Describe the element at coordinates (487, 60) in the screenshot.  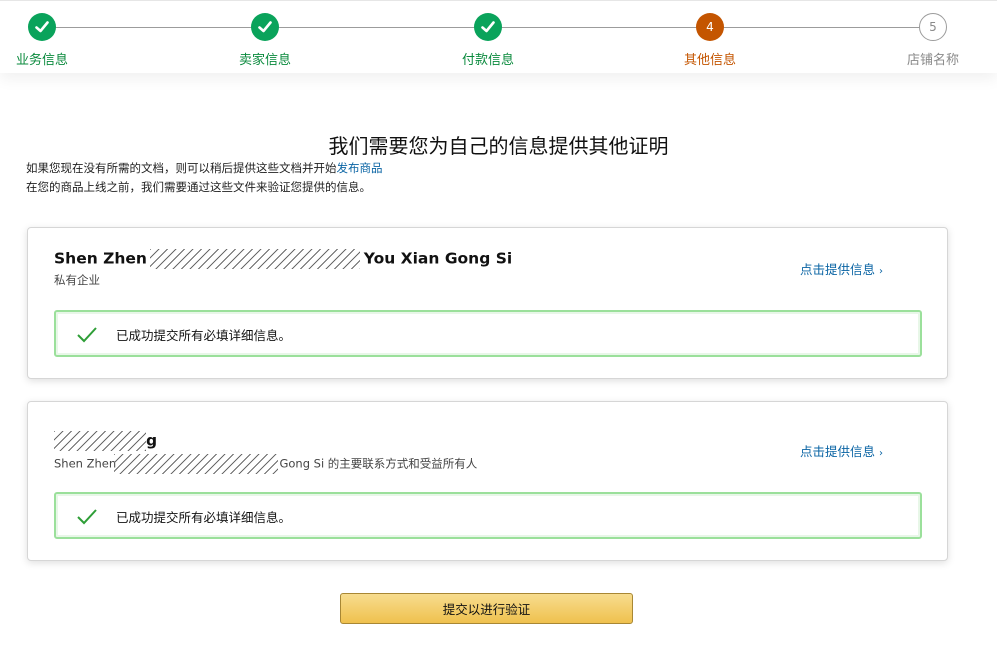
I see `step-label: 付款信息` at that location.